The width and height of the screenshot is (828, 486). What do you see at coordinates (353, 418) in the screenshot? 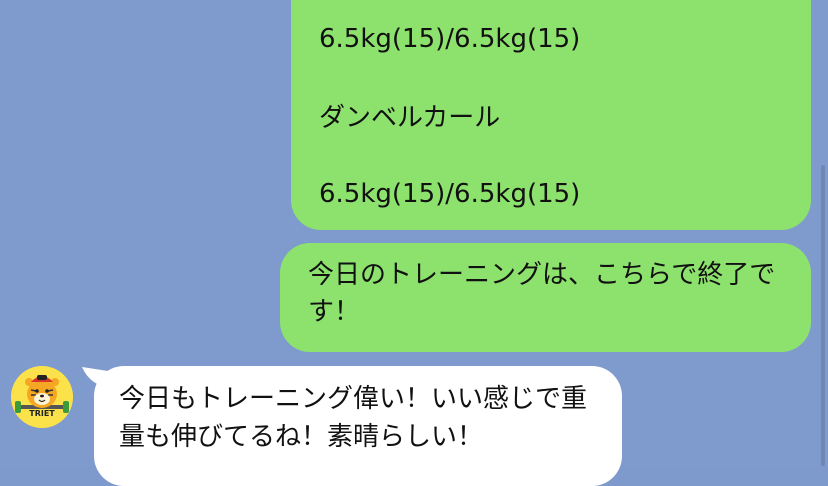
I see `message-text: 今日もトレーニング偉い！いい感じで重量も伸びてるね！素晴らしい！` at bounding box center [353, 418].